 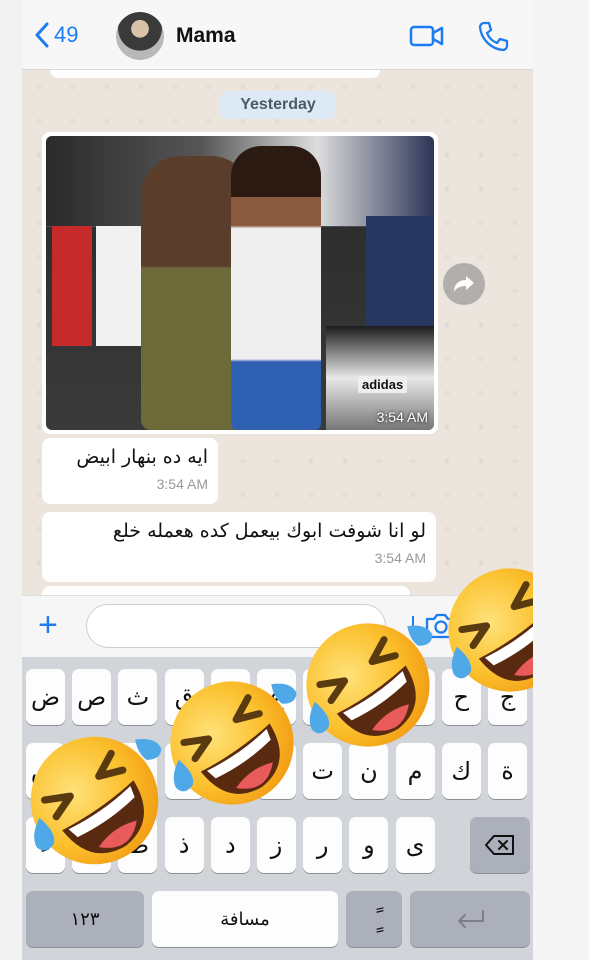 I want to click on key-row2-10: ة, so click(x=507, y=771).